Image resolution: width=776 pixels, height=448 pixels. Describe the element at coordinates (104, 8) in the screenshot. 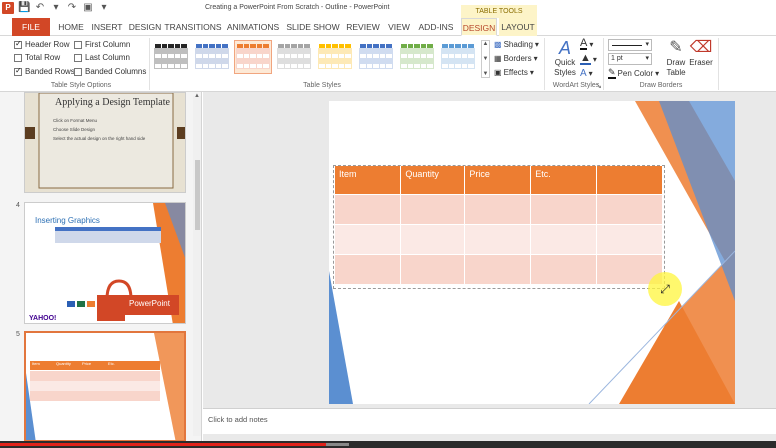

I see `customize-qat-icon: ▾` at that location.